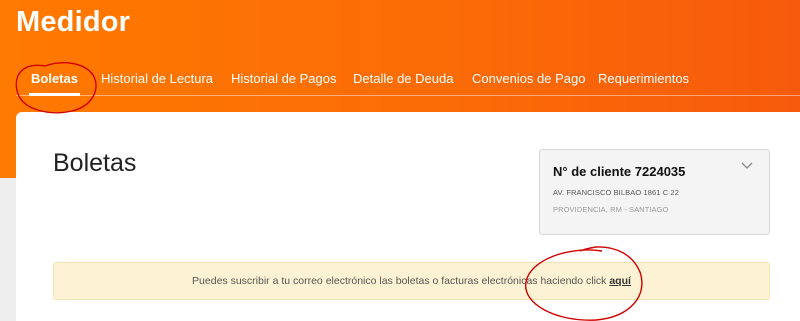  Describe the element at coordinates (54, 80) in the screenshot. I see `tab-boletas: Boletas` at that location.